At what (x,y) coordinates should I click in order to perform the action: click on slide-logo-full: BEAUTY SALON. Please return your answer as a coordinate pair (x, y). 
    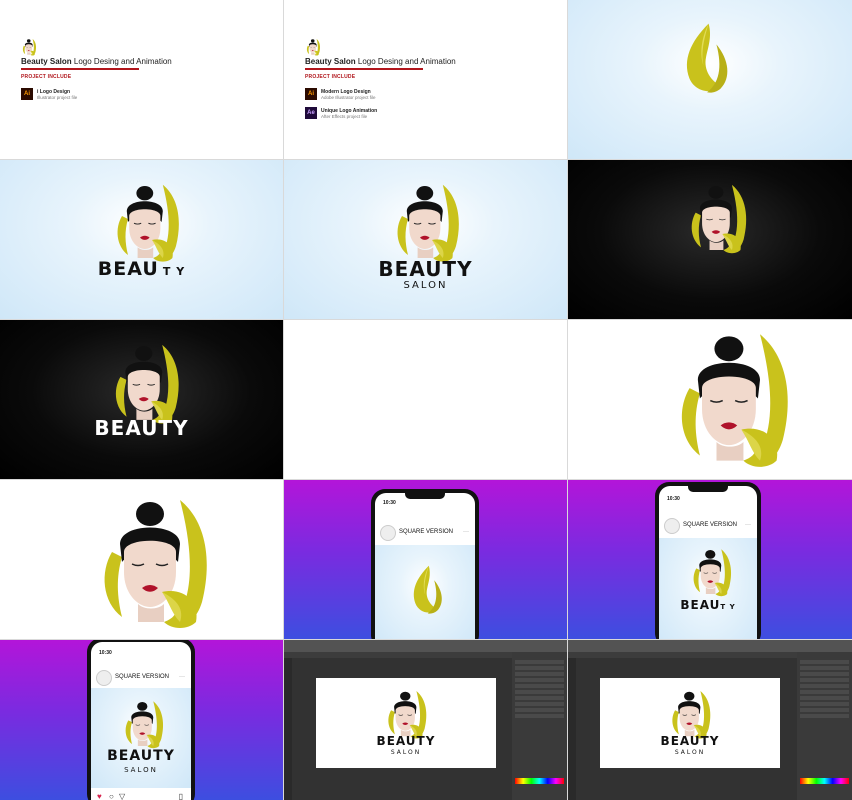
    Looking at the image, I should click on (425, 239).